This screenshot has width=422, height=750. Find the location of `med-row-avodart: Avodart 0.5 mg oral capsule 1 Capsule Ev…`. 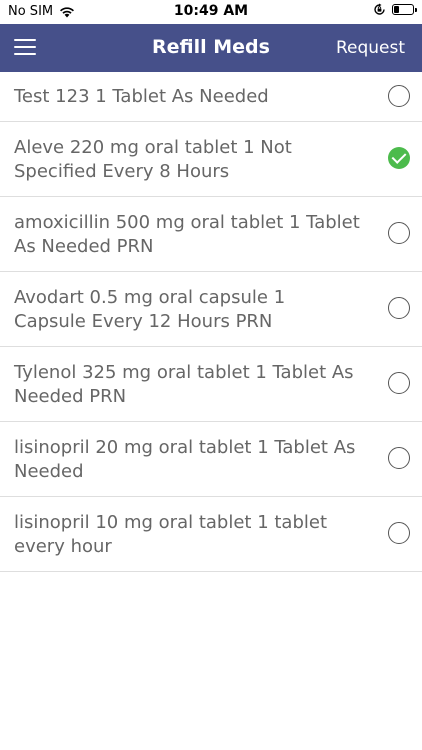

med-row-avodart: Avodart 0.5 mg oral capsule 1 Capsule Ev… is located at coordinates (211, 309).